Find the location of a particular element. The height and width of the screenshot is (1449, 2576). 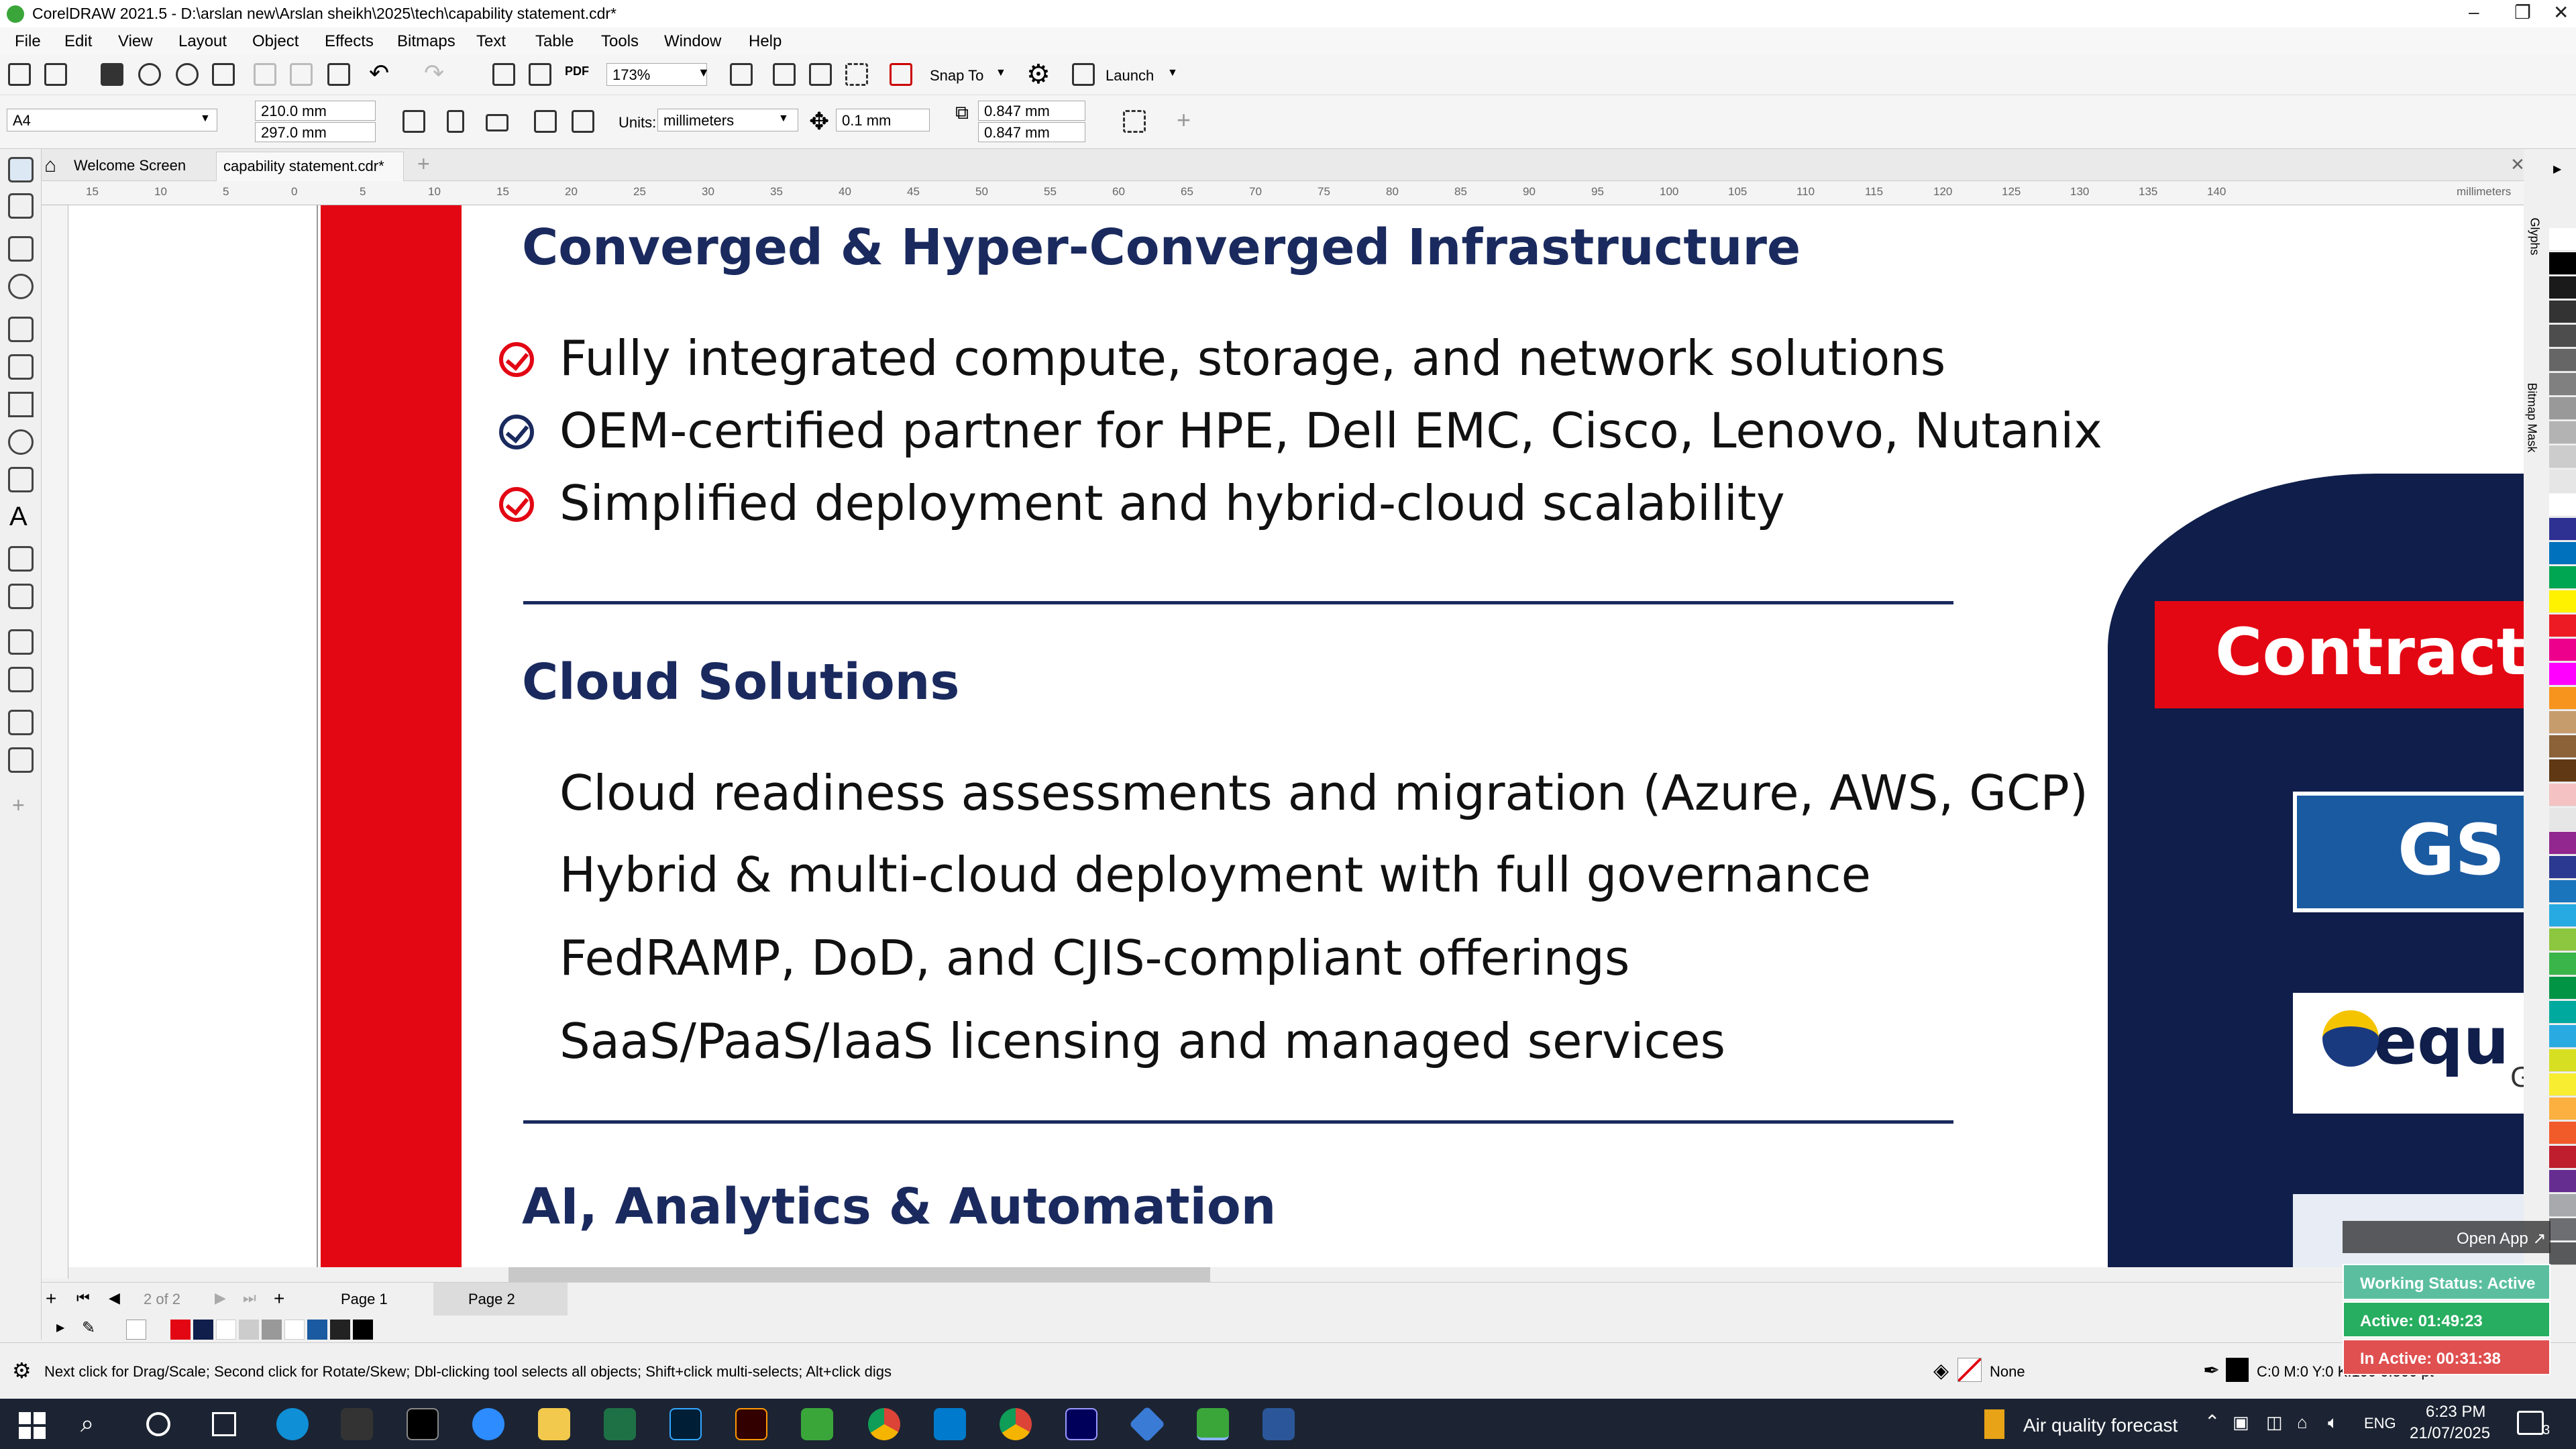

excel-icon is located at coordinates (620, 1424).